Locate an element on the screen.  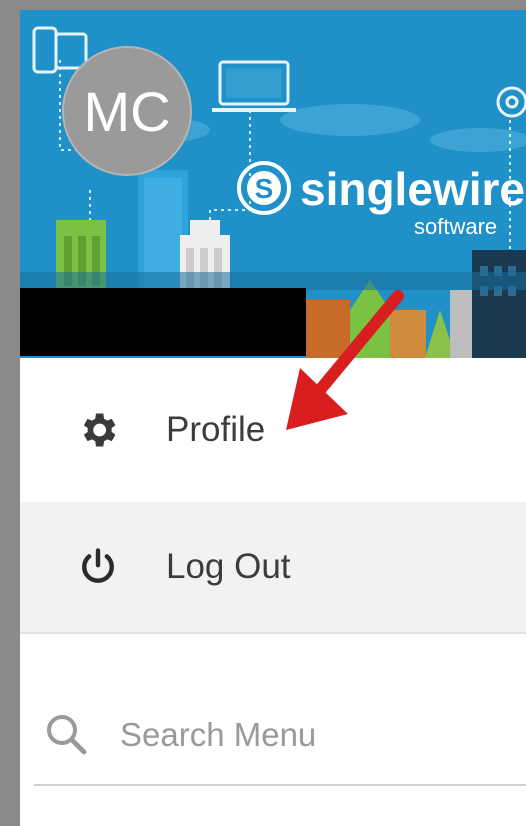
singlewire-logo-icon: S is located at coordinates (264, 188).